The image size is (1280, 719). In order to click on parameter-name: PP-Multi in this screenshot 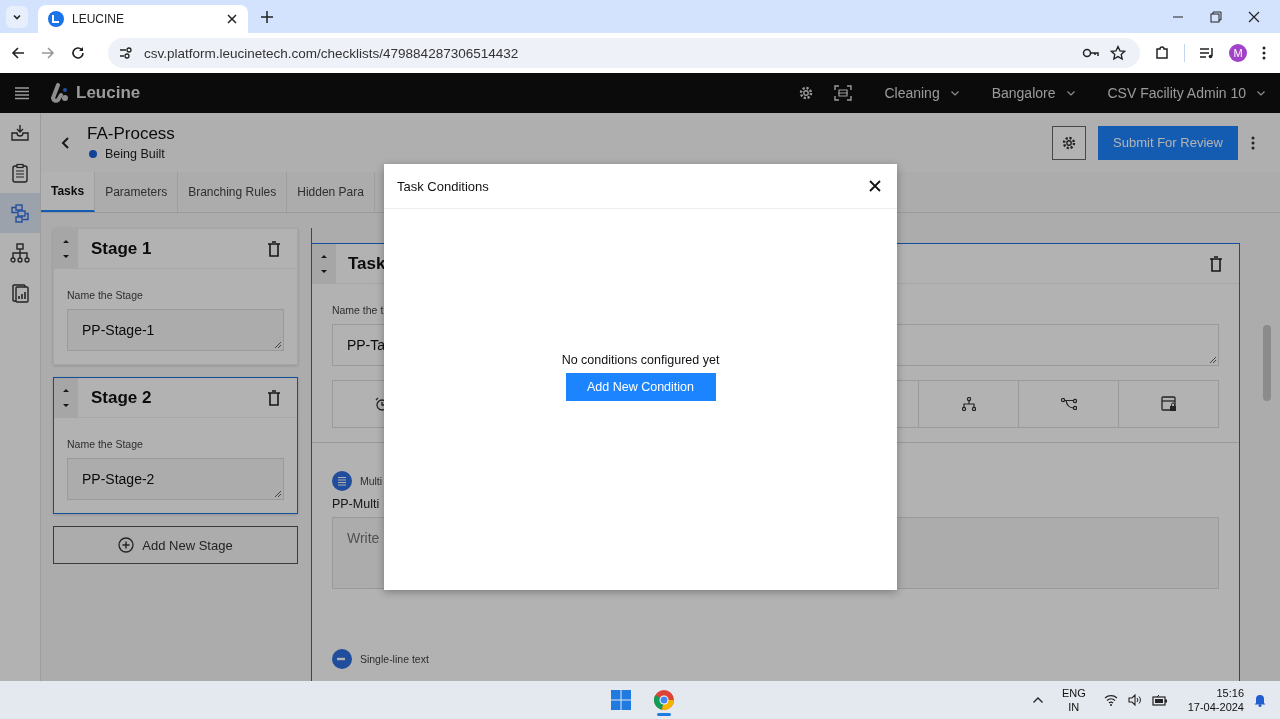, I will do `click(356, 504)`.